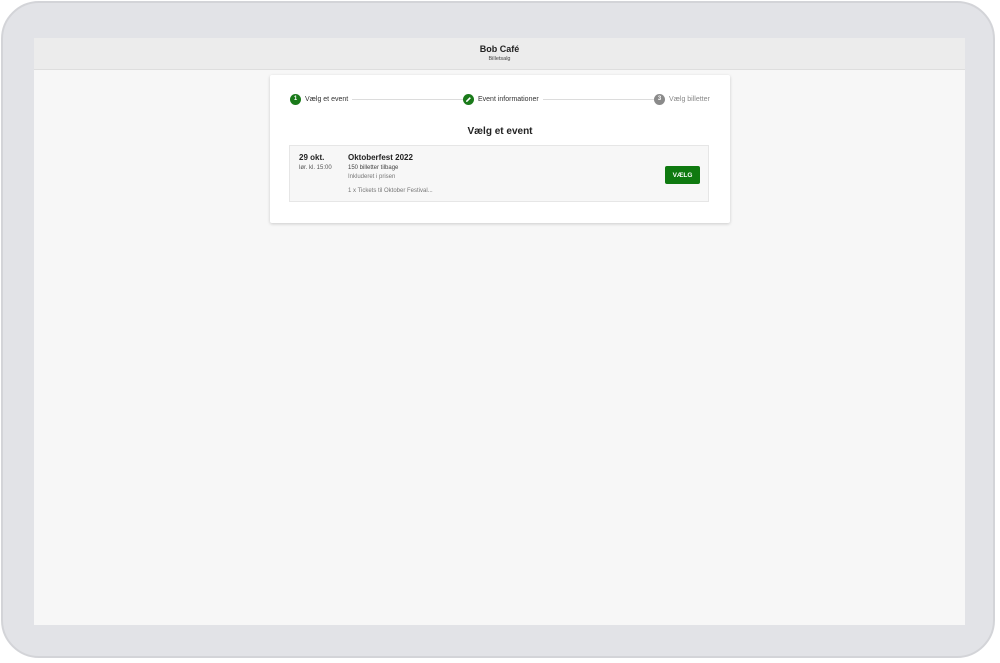 This screenshot has height=663, width=1000. I want to click on event-time: lør. kl. 15:00, so click(315, 168).